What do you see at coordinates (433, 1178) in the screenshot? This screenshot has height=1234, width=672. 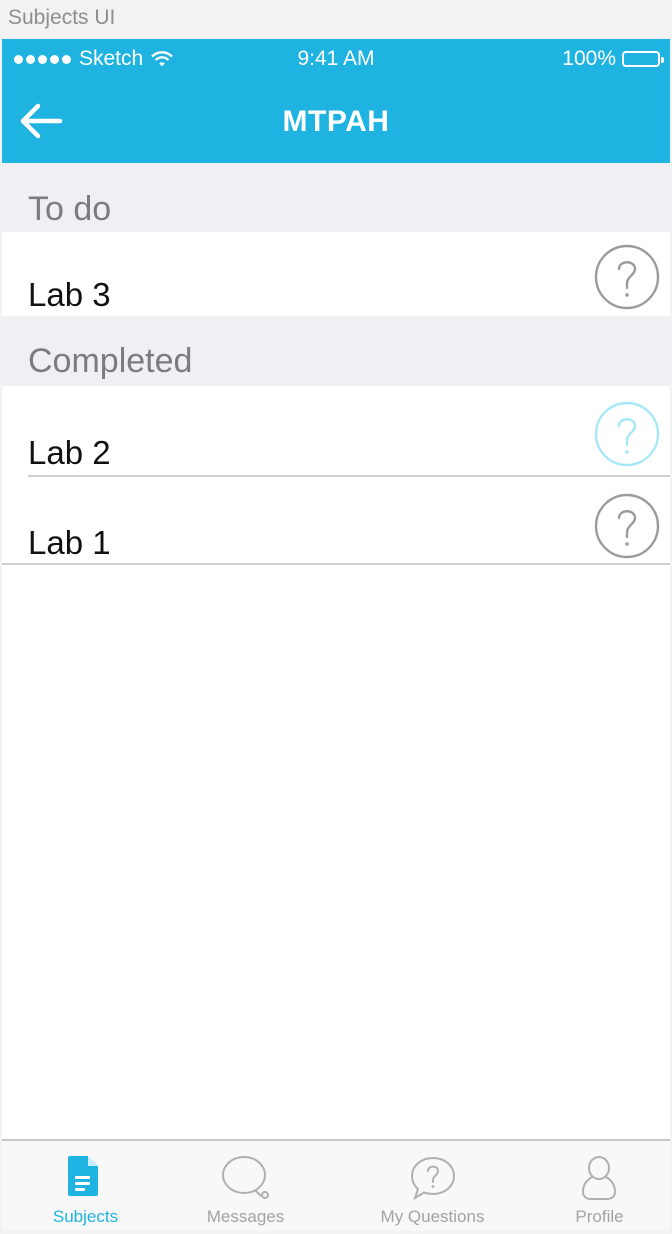 I see `question-bubble-icon` at bounding box center [433, 1178].